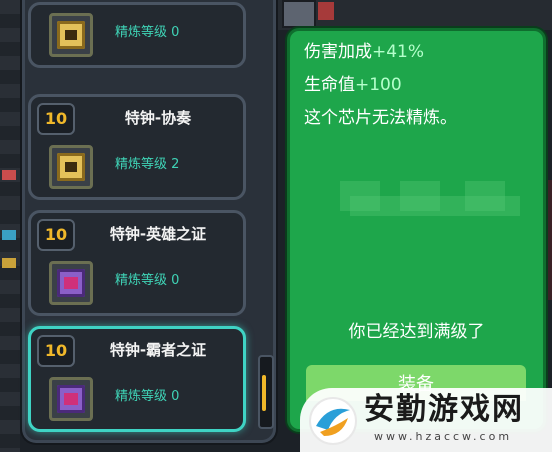 The height and width of the screenshot is (452, 552). I want to click on chip-list-scrollbar, so click(266, 392).